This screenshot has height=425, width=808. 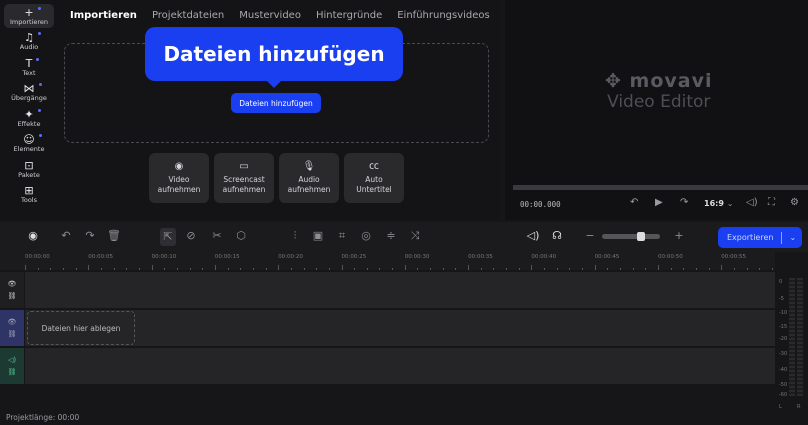 I want to click on meter-bar-left, so click(x=792, y=337).